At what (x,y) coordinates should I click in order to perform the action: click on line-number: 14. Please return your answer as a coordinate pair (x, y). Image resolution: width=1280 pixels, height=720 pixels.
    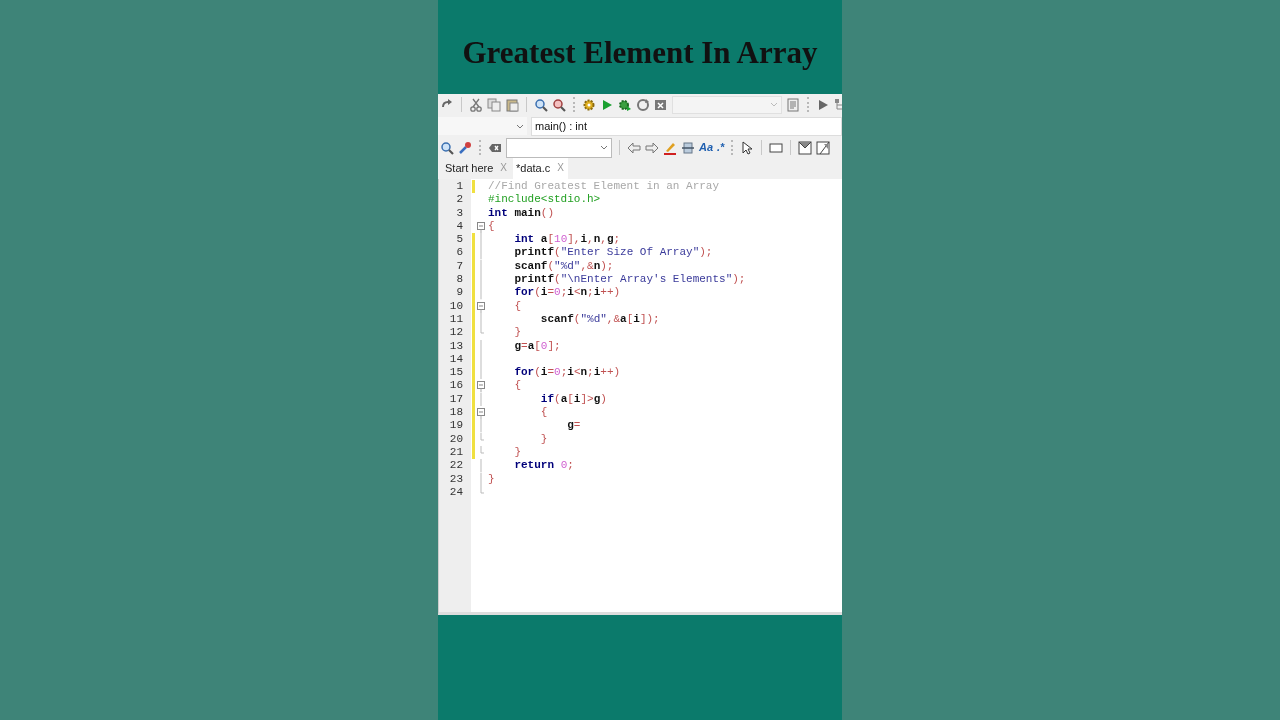
    Looking at the image, I should click on (455, 359).